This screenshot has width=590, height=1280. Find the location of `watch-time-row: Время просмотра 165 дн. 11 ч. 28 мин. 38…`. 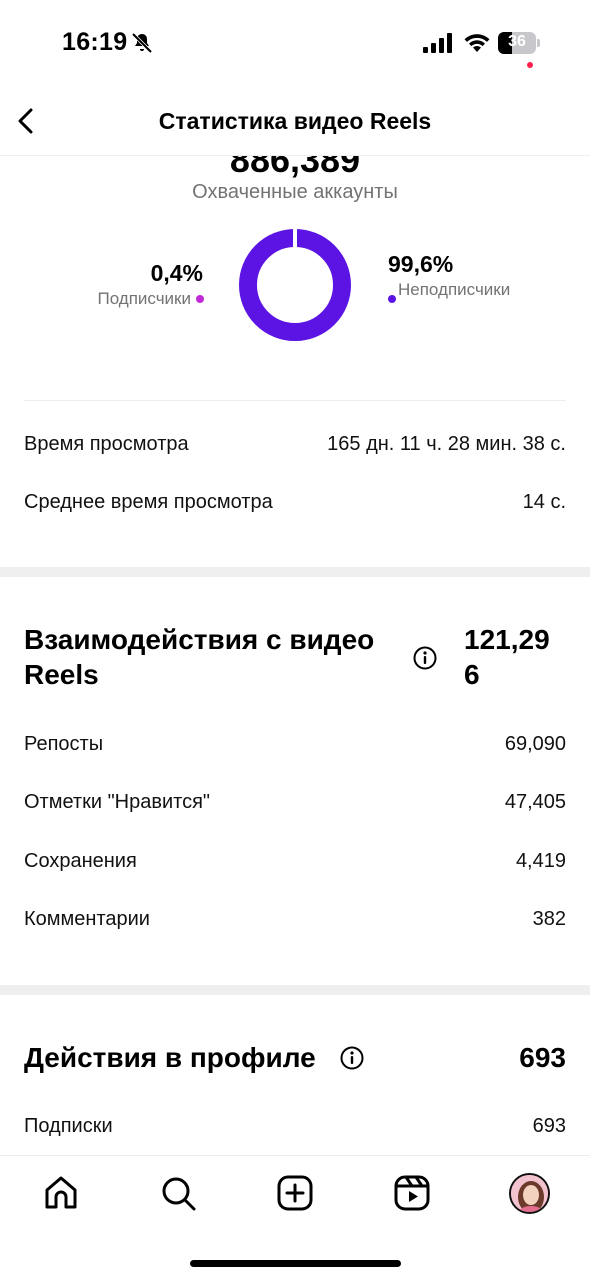

watch-time-row: Время просмотра 165 дн. 11 ч. 28 мин. 38… is located at coordinates (295, 444).